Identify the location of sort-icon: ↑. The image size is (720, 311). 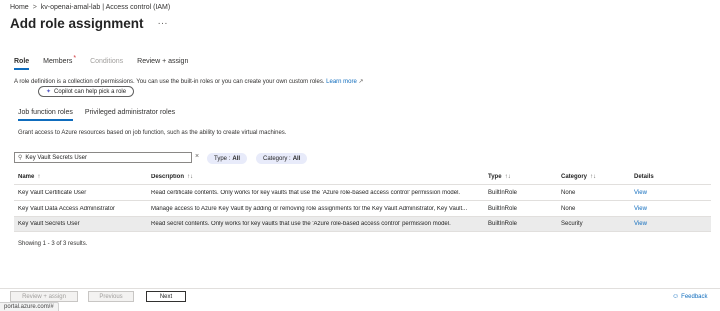
(39, 177).